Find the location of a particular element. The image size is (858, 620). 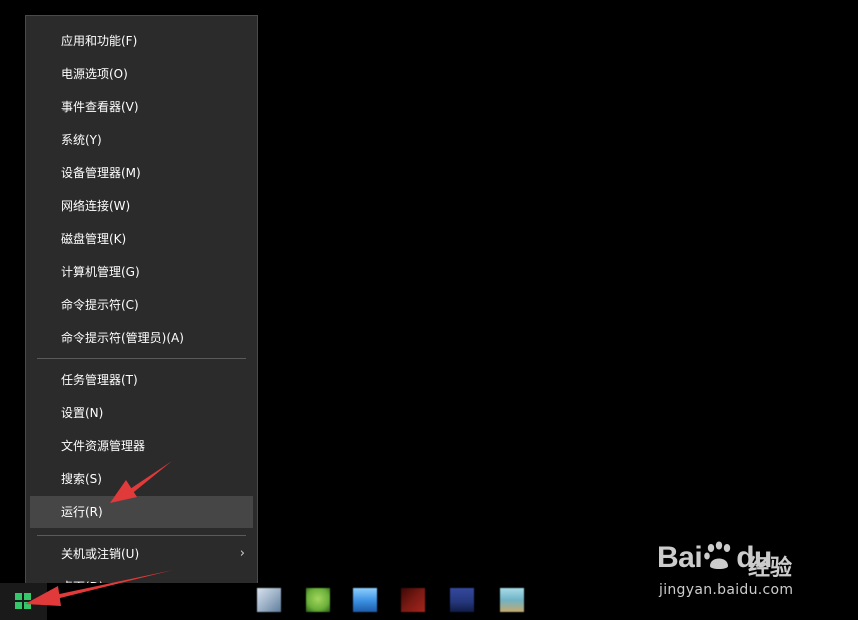

menu-item-run: 运行(R) is located at coordinates (141, 512).